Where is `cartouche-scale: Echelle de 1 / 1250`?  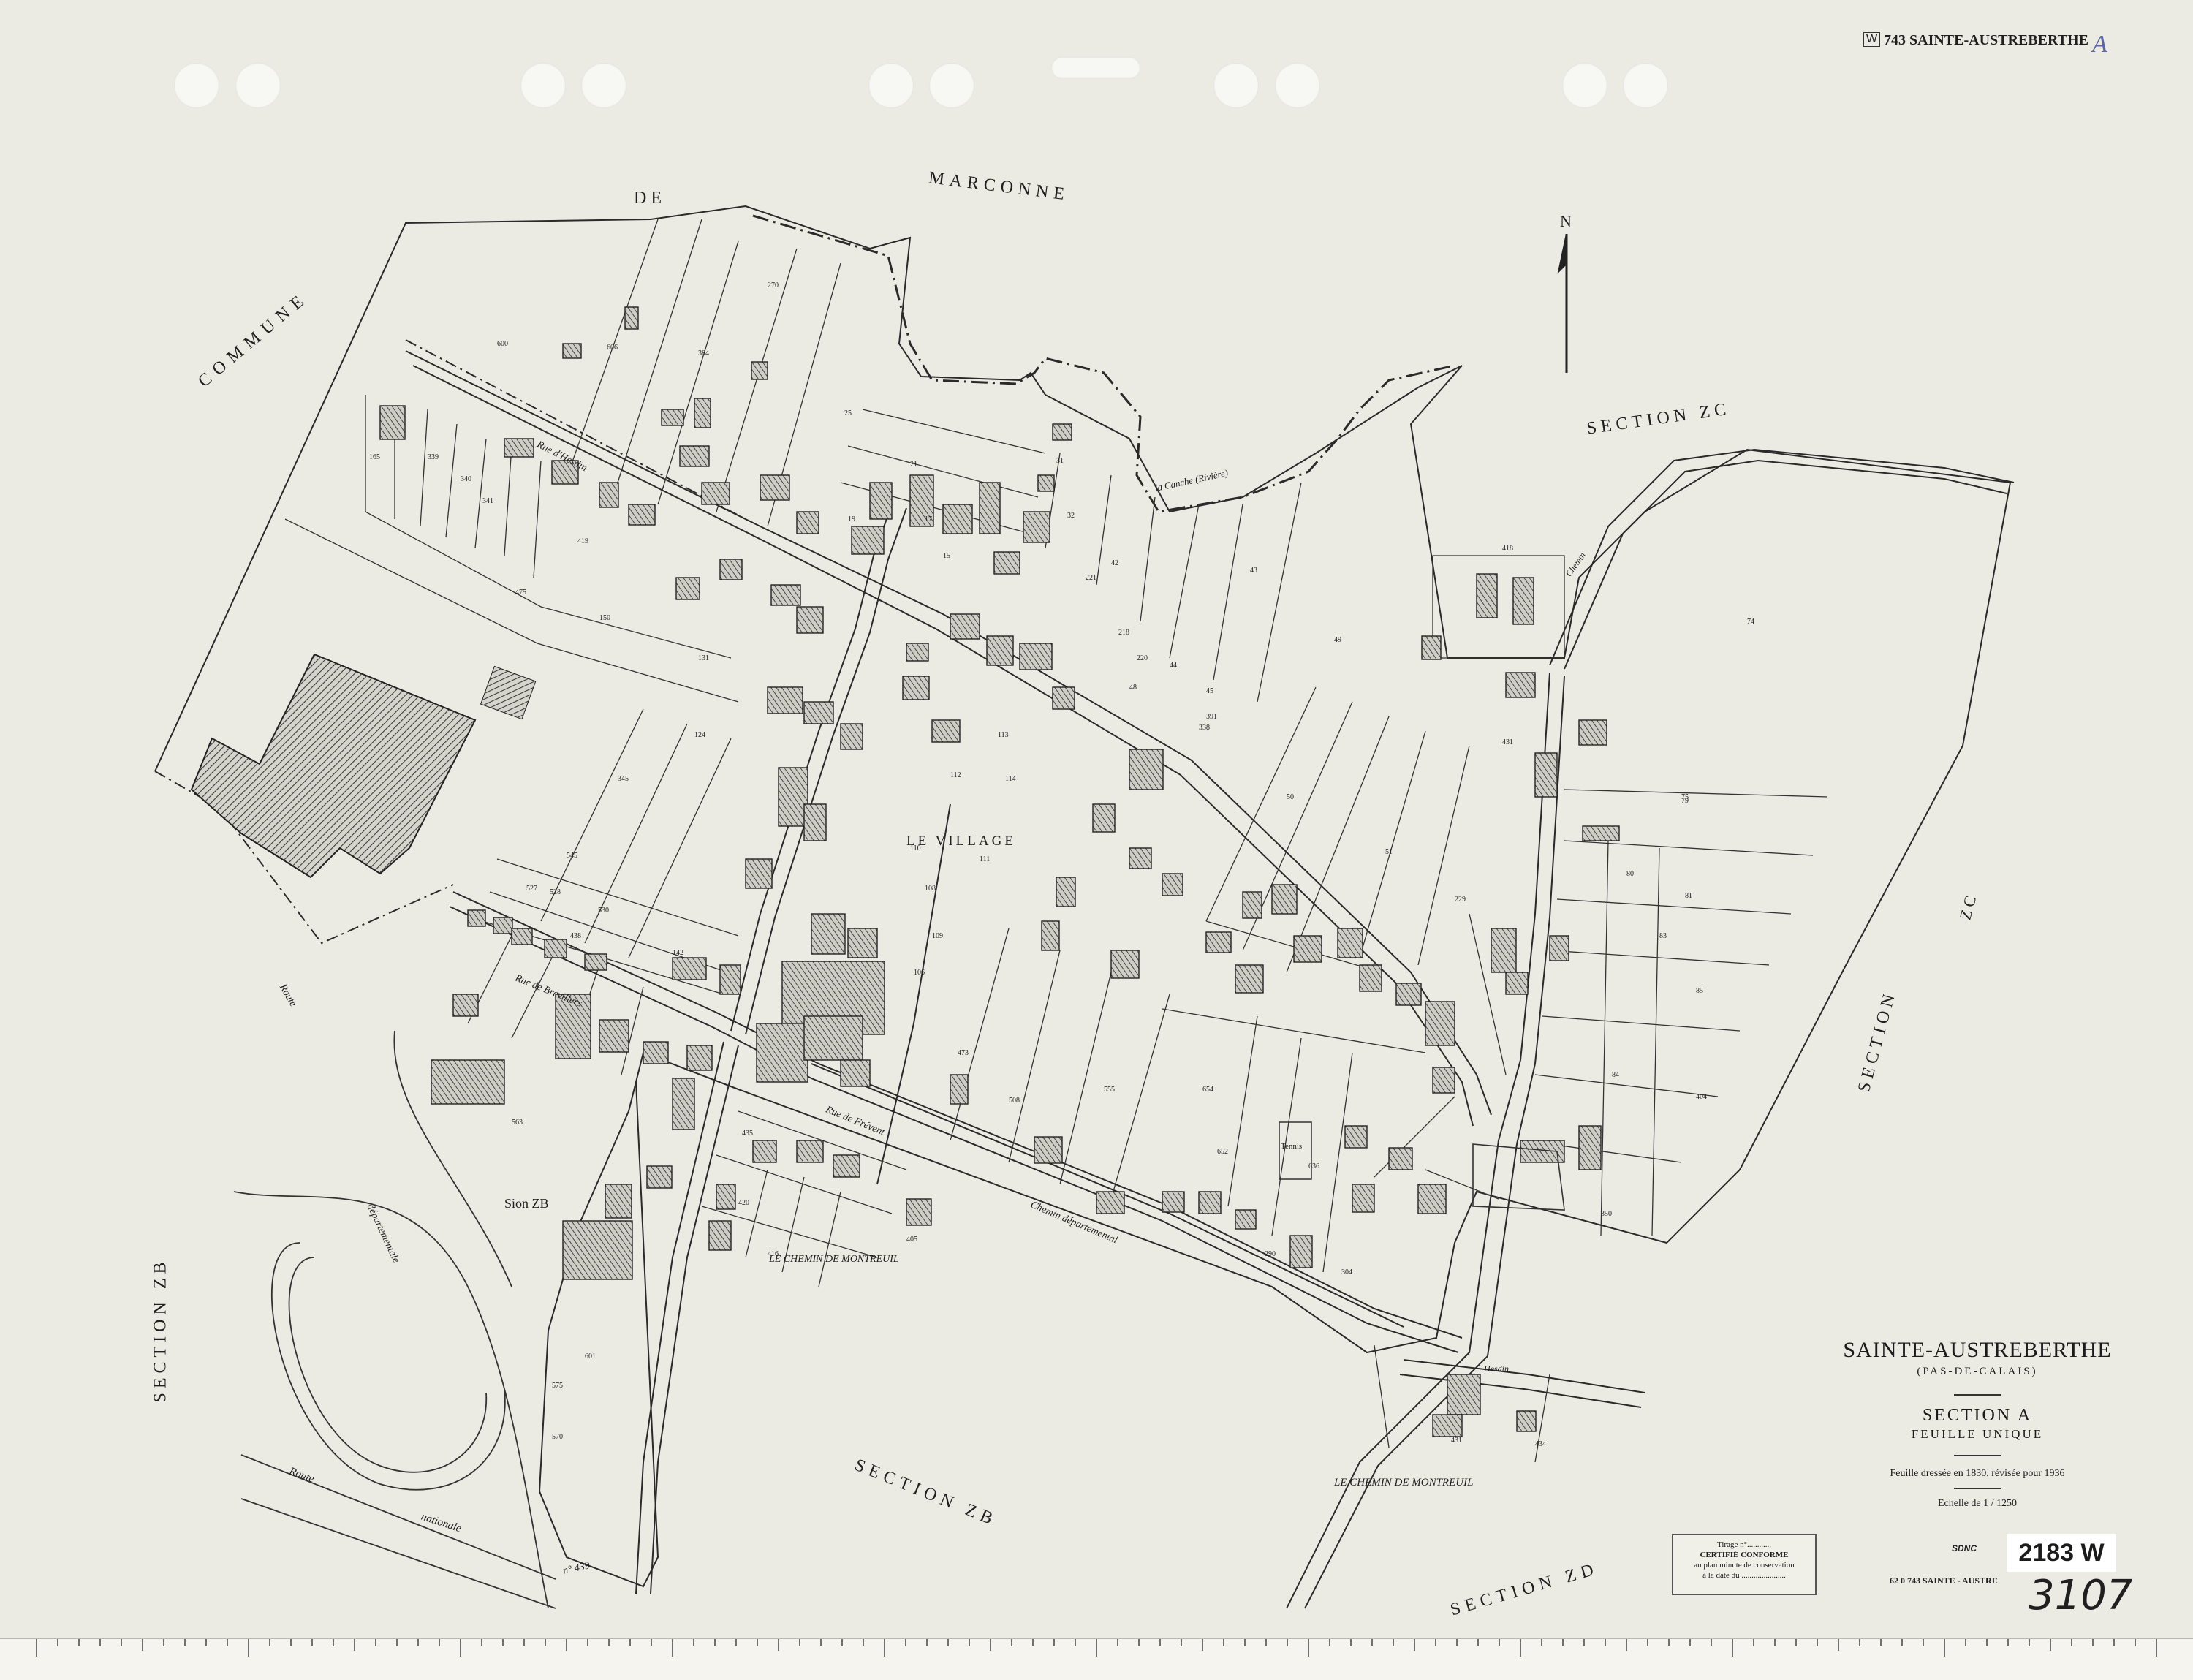
cartouche-scale: Echelle de 1 / 1250 is located at coordinates (1978, 1503).